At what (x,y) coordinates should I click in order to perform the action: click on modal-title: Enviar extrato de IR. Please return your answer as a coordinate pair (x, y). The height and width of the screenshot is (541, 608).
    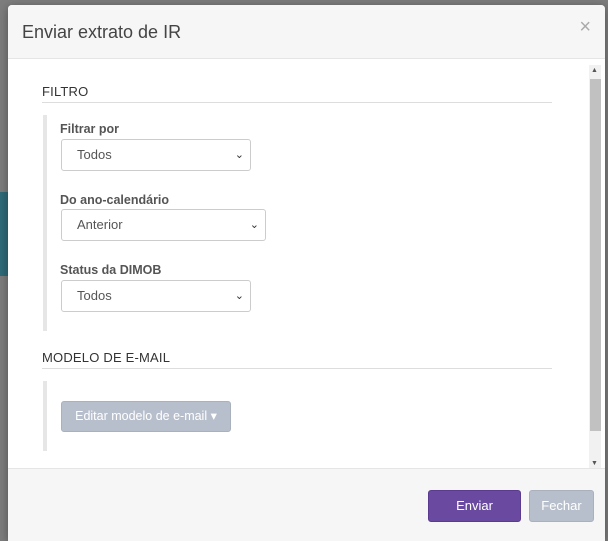
    Looking at the image, I should click on (102, 32).